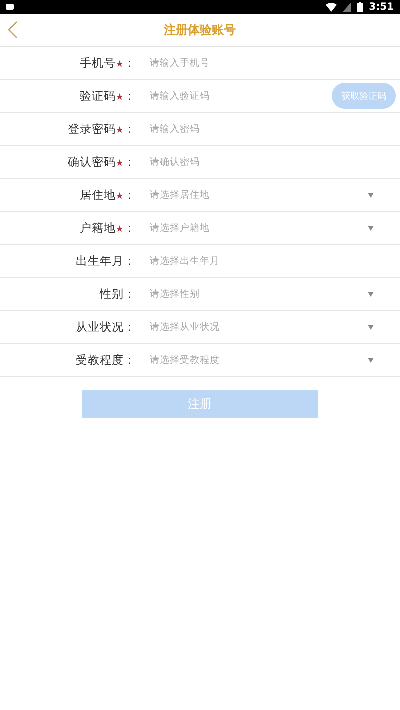 The image size is (400, 710). What do you see at coordinates (259, 294) in the screenshot?
I see `input-field: 请选择性别` at bounding box center [259, 294].